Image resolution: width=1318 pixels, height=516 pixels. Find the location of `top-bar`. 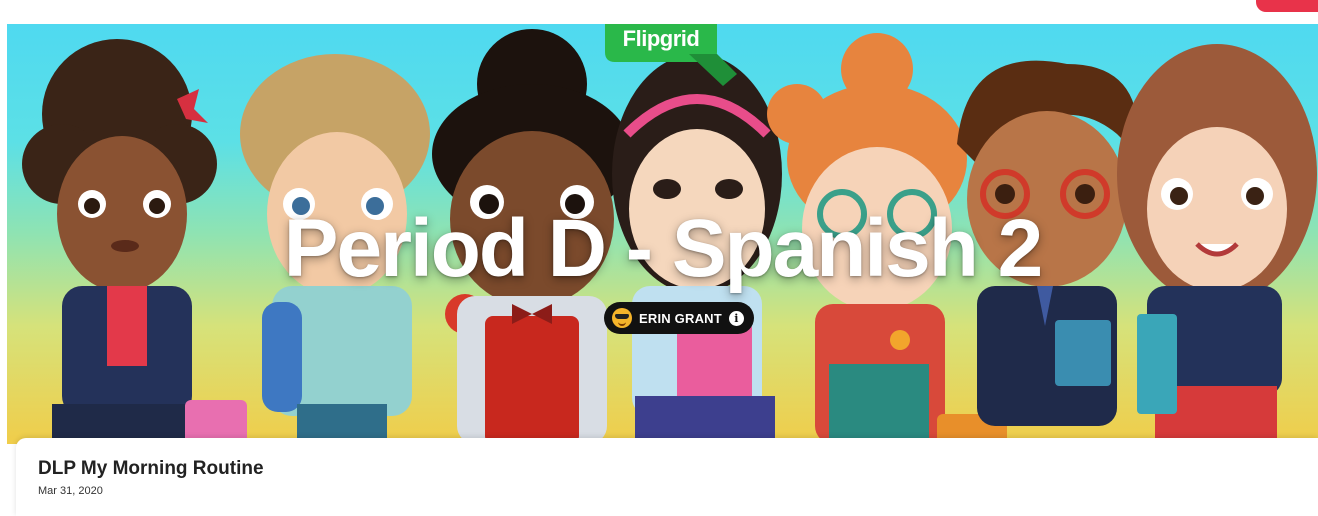

top-bar is located at coordinates (659, 12).